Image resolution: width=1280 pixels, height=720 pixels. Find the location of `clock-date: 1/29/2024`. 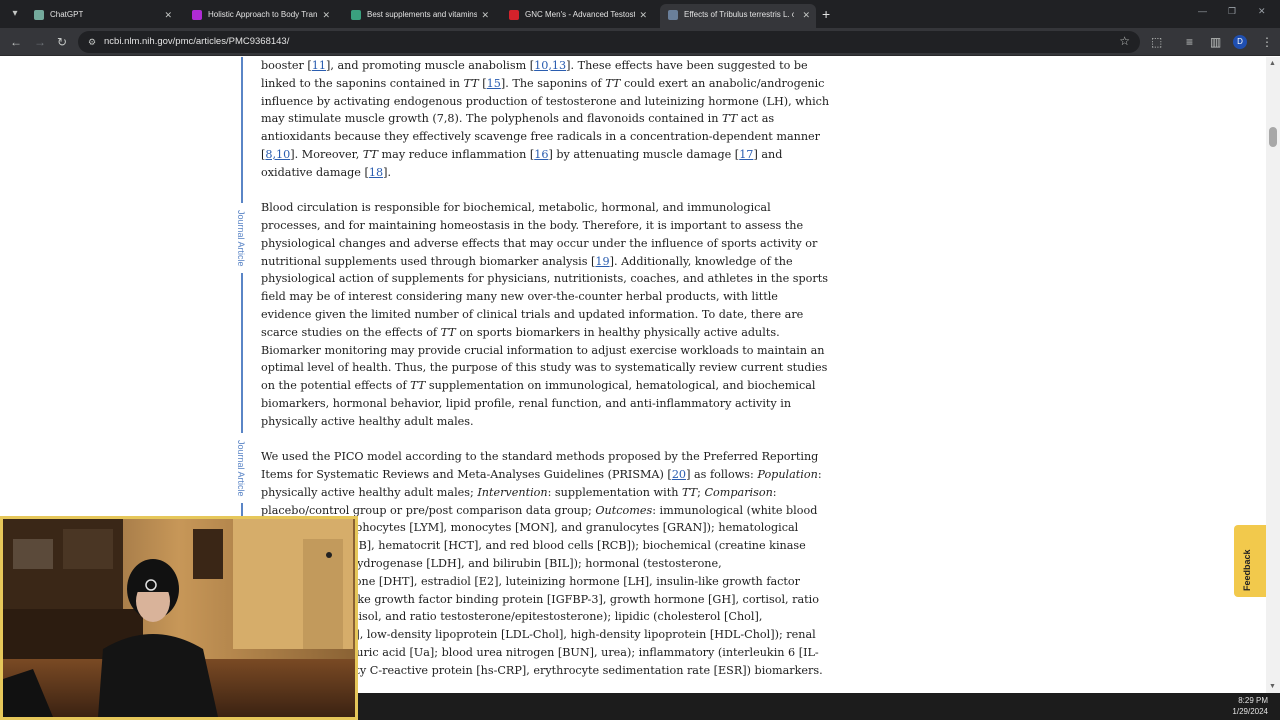

clock-date: 1/29/2024 is located at coordinates (1250, 711).